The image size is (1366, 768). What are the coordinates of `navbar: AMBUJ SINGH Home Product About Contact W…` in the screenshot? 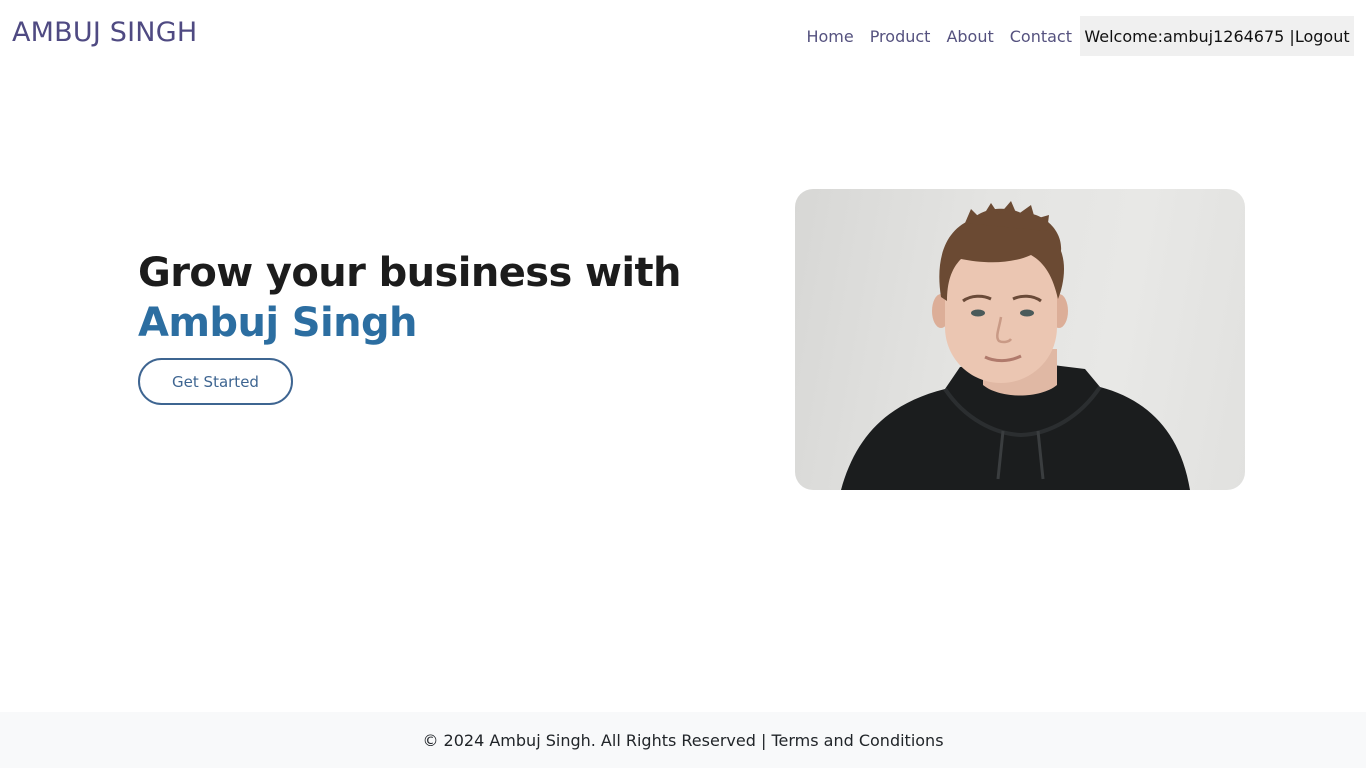 It's located at (683, 36).